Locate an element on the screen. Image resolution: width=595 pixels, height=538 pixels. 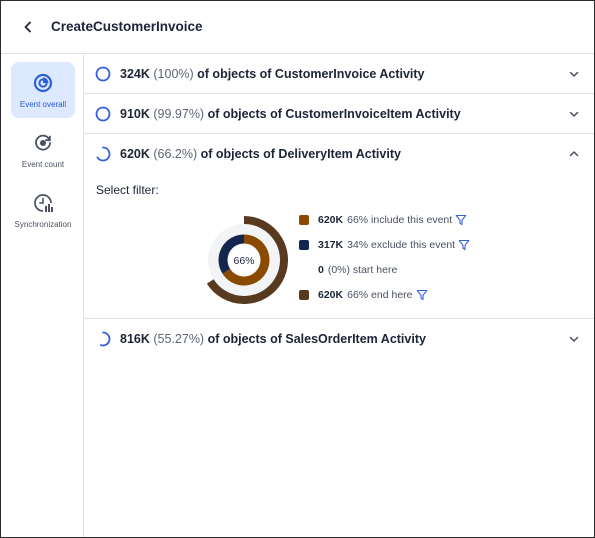
legend-value: 0 is located at coordinates (321, 270).